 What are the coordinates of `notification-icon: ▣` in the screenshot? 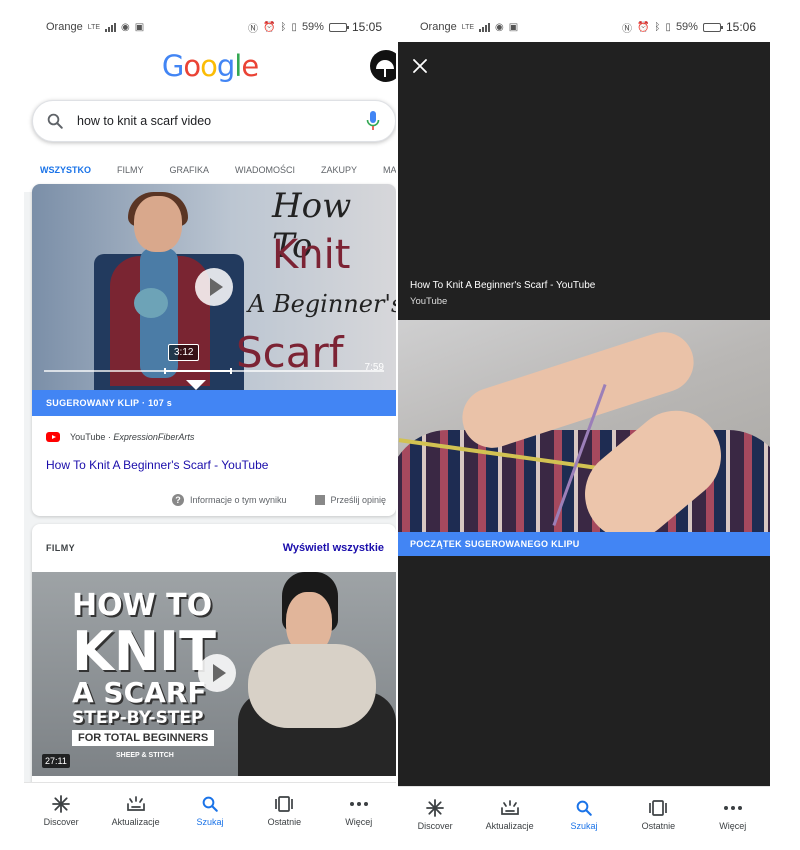 It's located at (513, 27).